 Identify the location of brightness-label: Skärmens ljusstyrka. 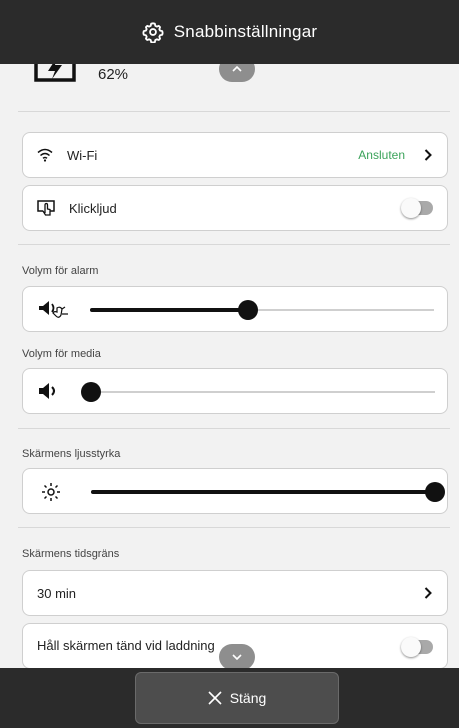
(71, 454).